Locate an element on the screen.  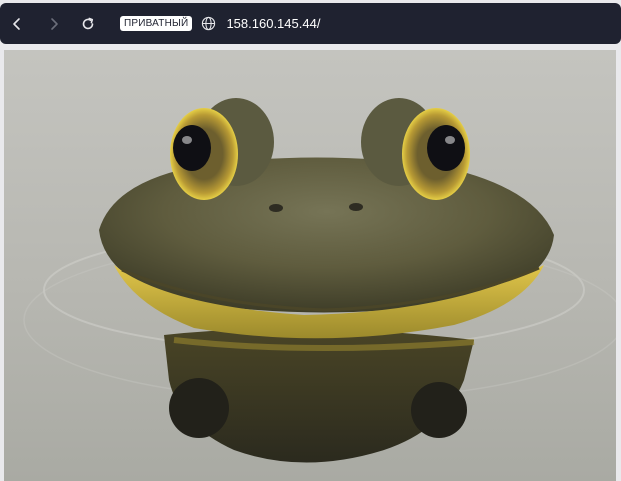
back-button is located at coordinates (17, 24).